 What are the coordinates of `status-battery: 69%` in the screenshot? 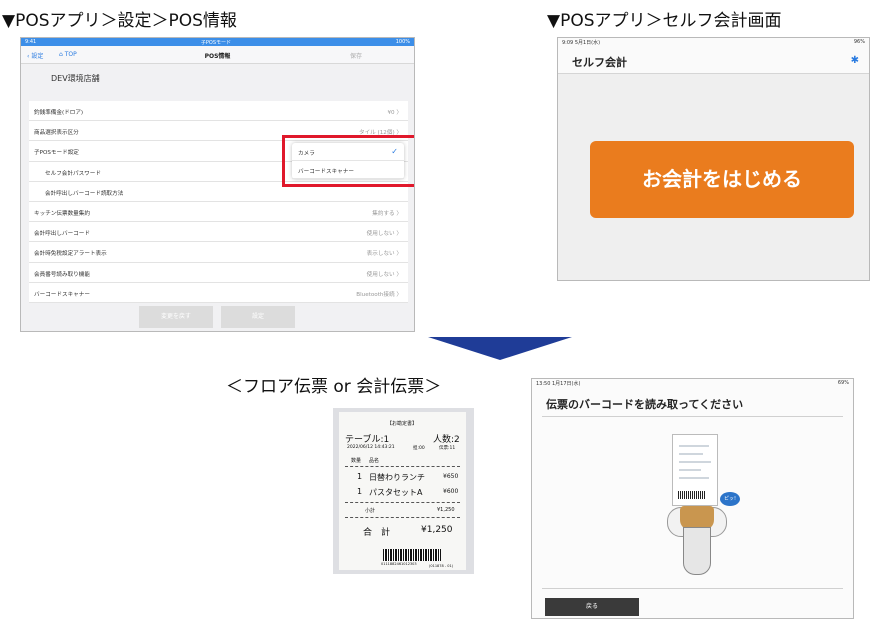 It's located at (843, 383).